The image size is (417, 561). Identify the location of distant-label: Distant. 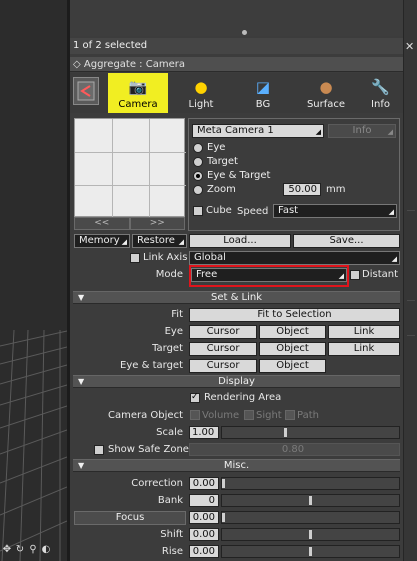
(380, 274).